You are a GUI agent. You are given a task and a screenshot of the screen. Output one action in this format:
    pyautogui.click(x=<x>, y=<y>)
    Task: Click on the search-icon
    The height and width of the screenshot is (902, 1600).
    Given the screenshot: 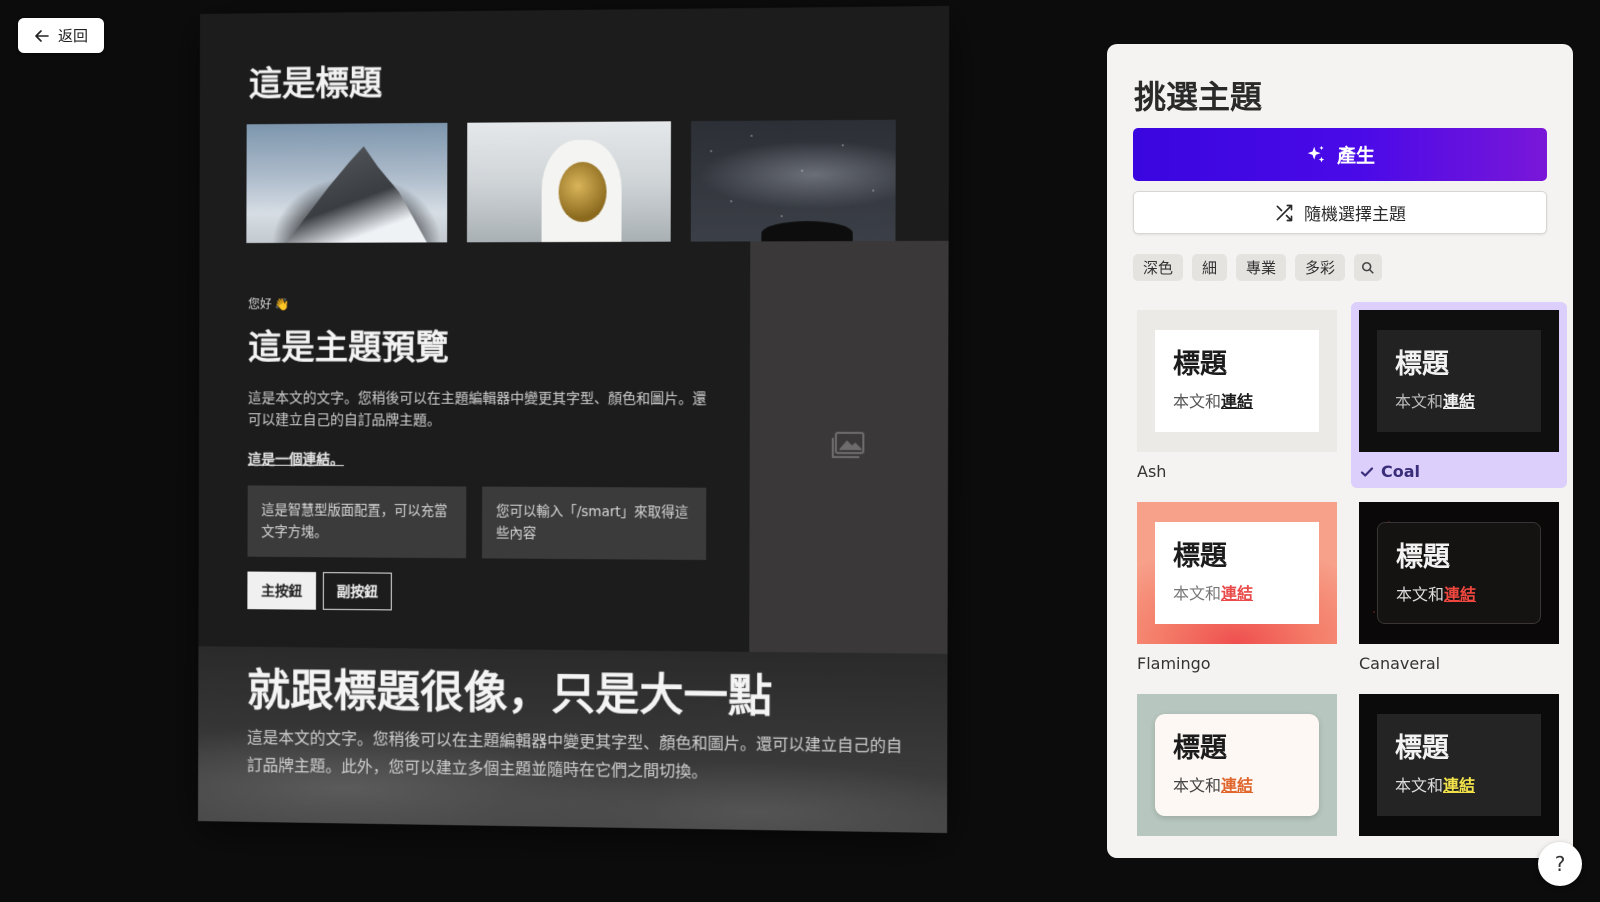 What is the action you would take?
    pyautogui.click(x=1368, y=267)
    